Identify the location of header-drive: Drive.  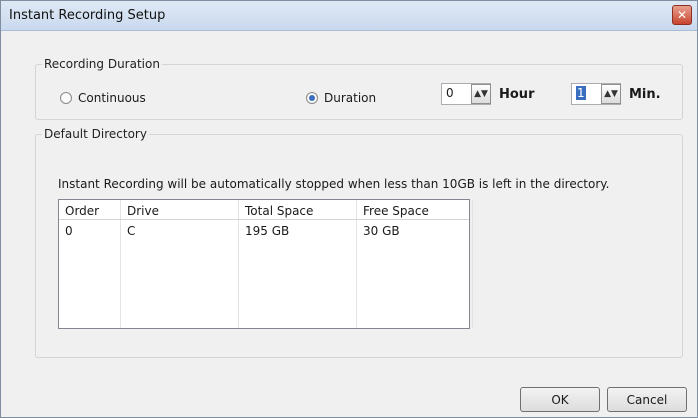
(140, 211).